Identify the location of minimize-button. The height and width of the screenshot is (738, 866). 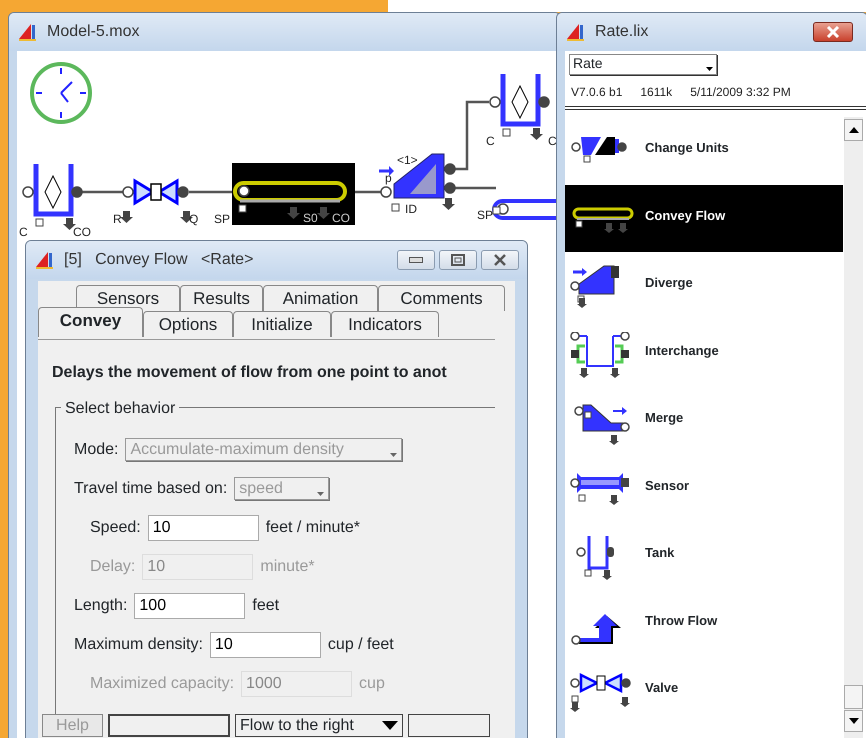
(416, 260).